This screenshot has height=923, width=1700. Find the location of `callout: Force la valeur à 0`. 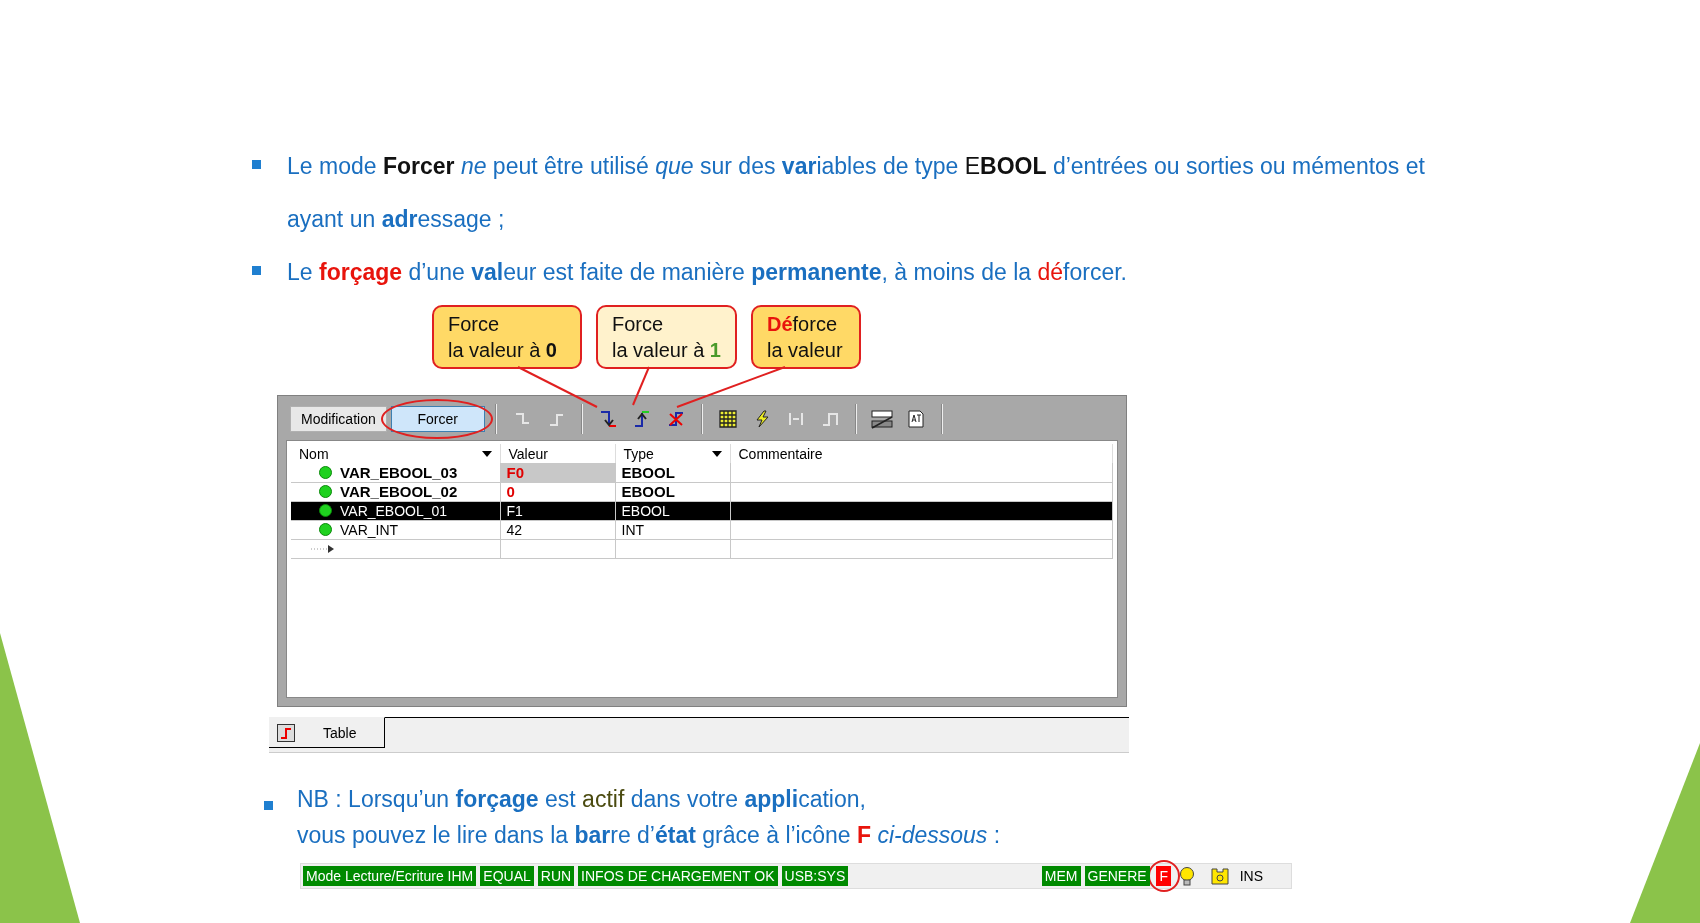

callout: Force la valeur à 0 is located at coordinates (507, 337).